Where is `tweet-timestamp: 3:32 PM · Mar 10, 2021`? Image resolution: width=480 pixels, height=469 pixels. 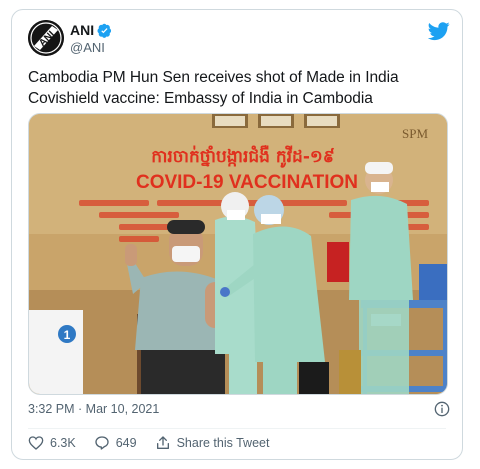
tweet-timestamp: 3:32 PM · Mar 10, 2021 is located at coordinates (93, 409).